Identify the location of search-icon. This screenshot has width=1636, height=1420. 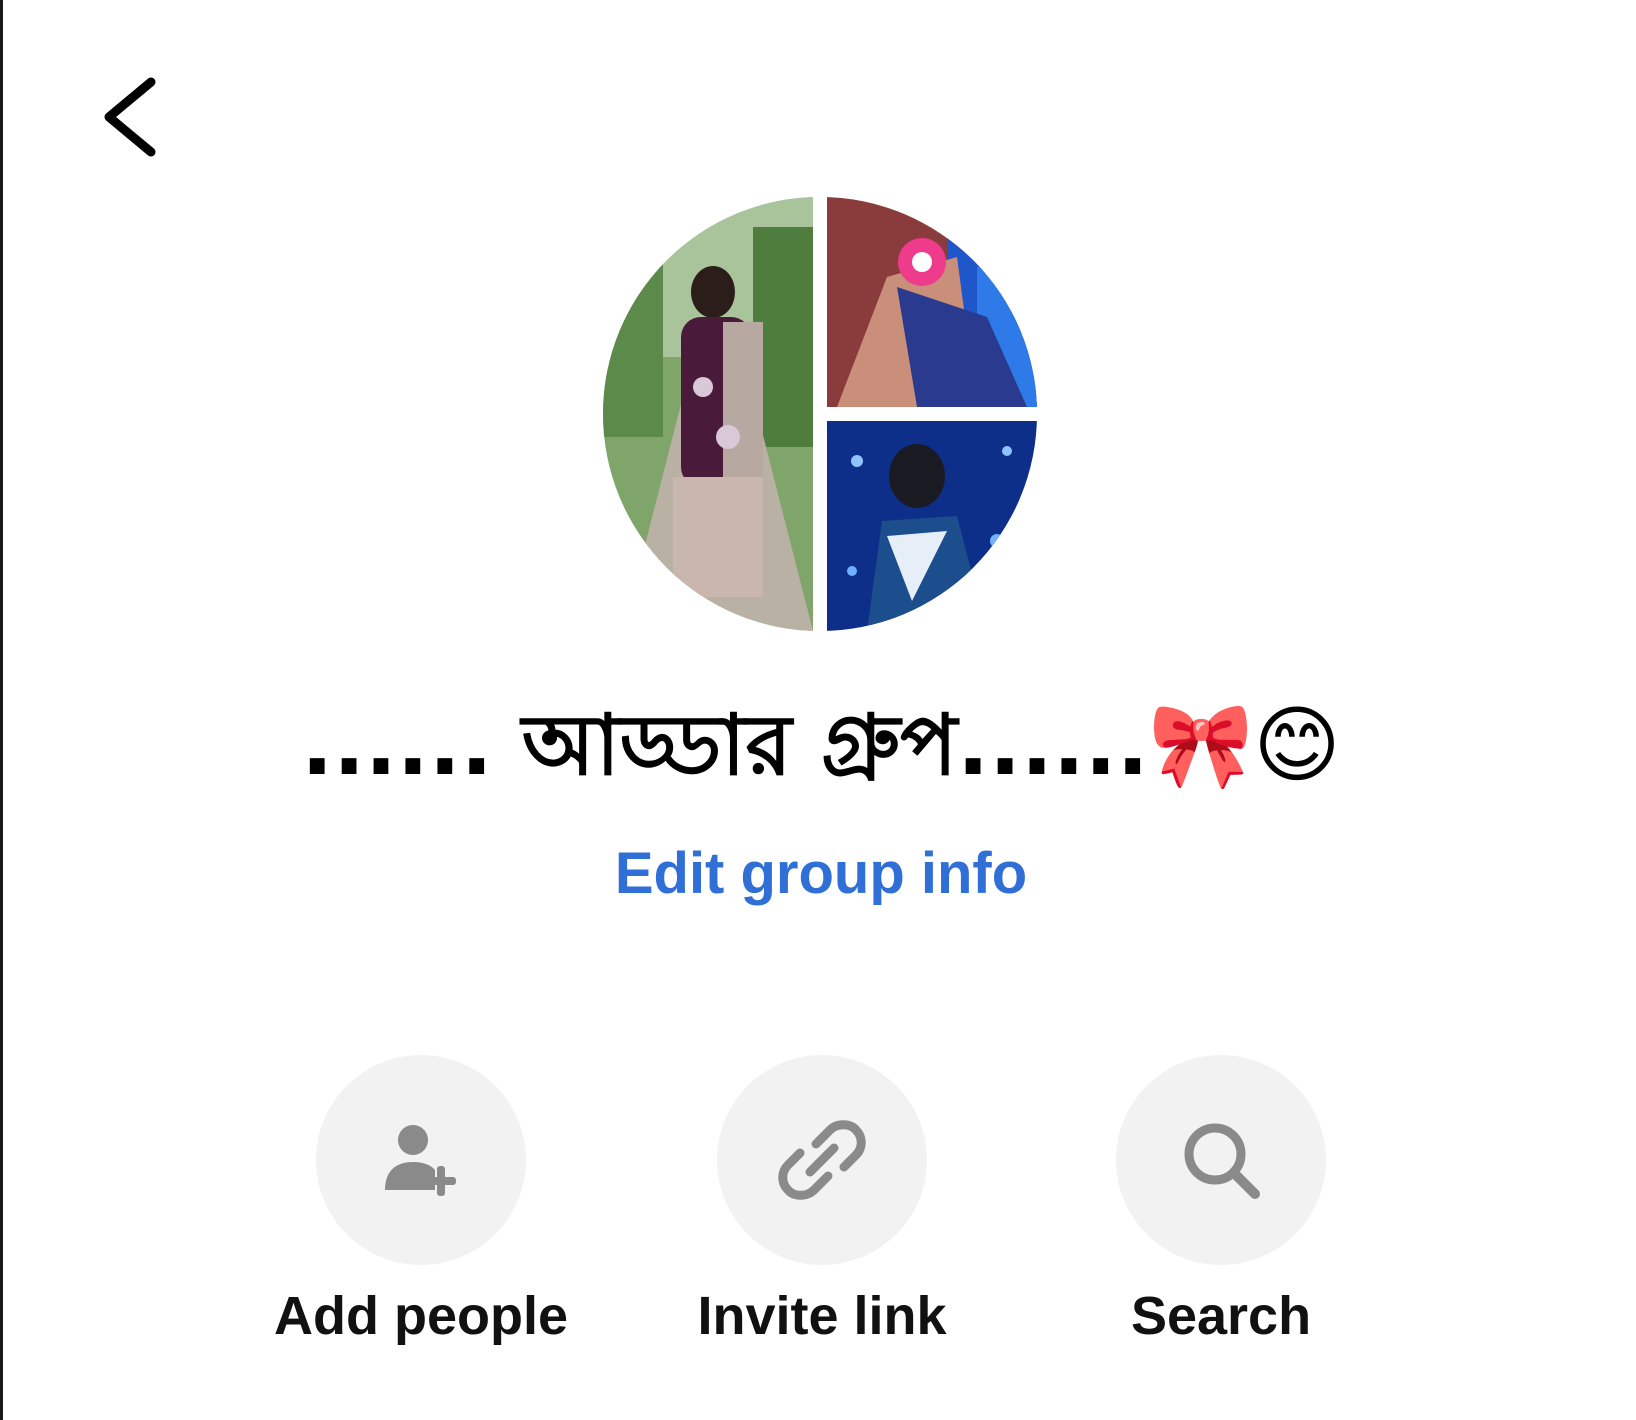
(1222, 1161).